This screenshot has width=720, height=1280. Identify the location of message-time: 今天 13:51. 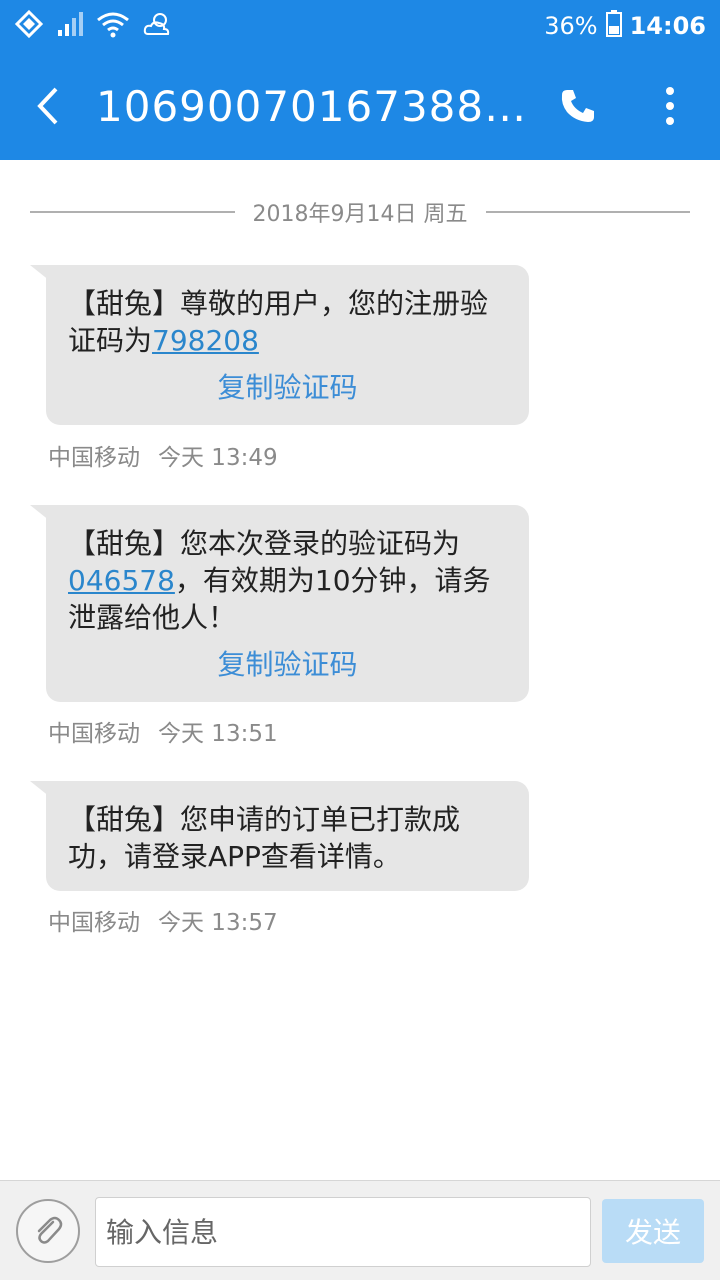
(218, 734).